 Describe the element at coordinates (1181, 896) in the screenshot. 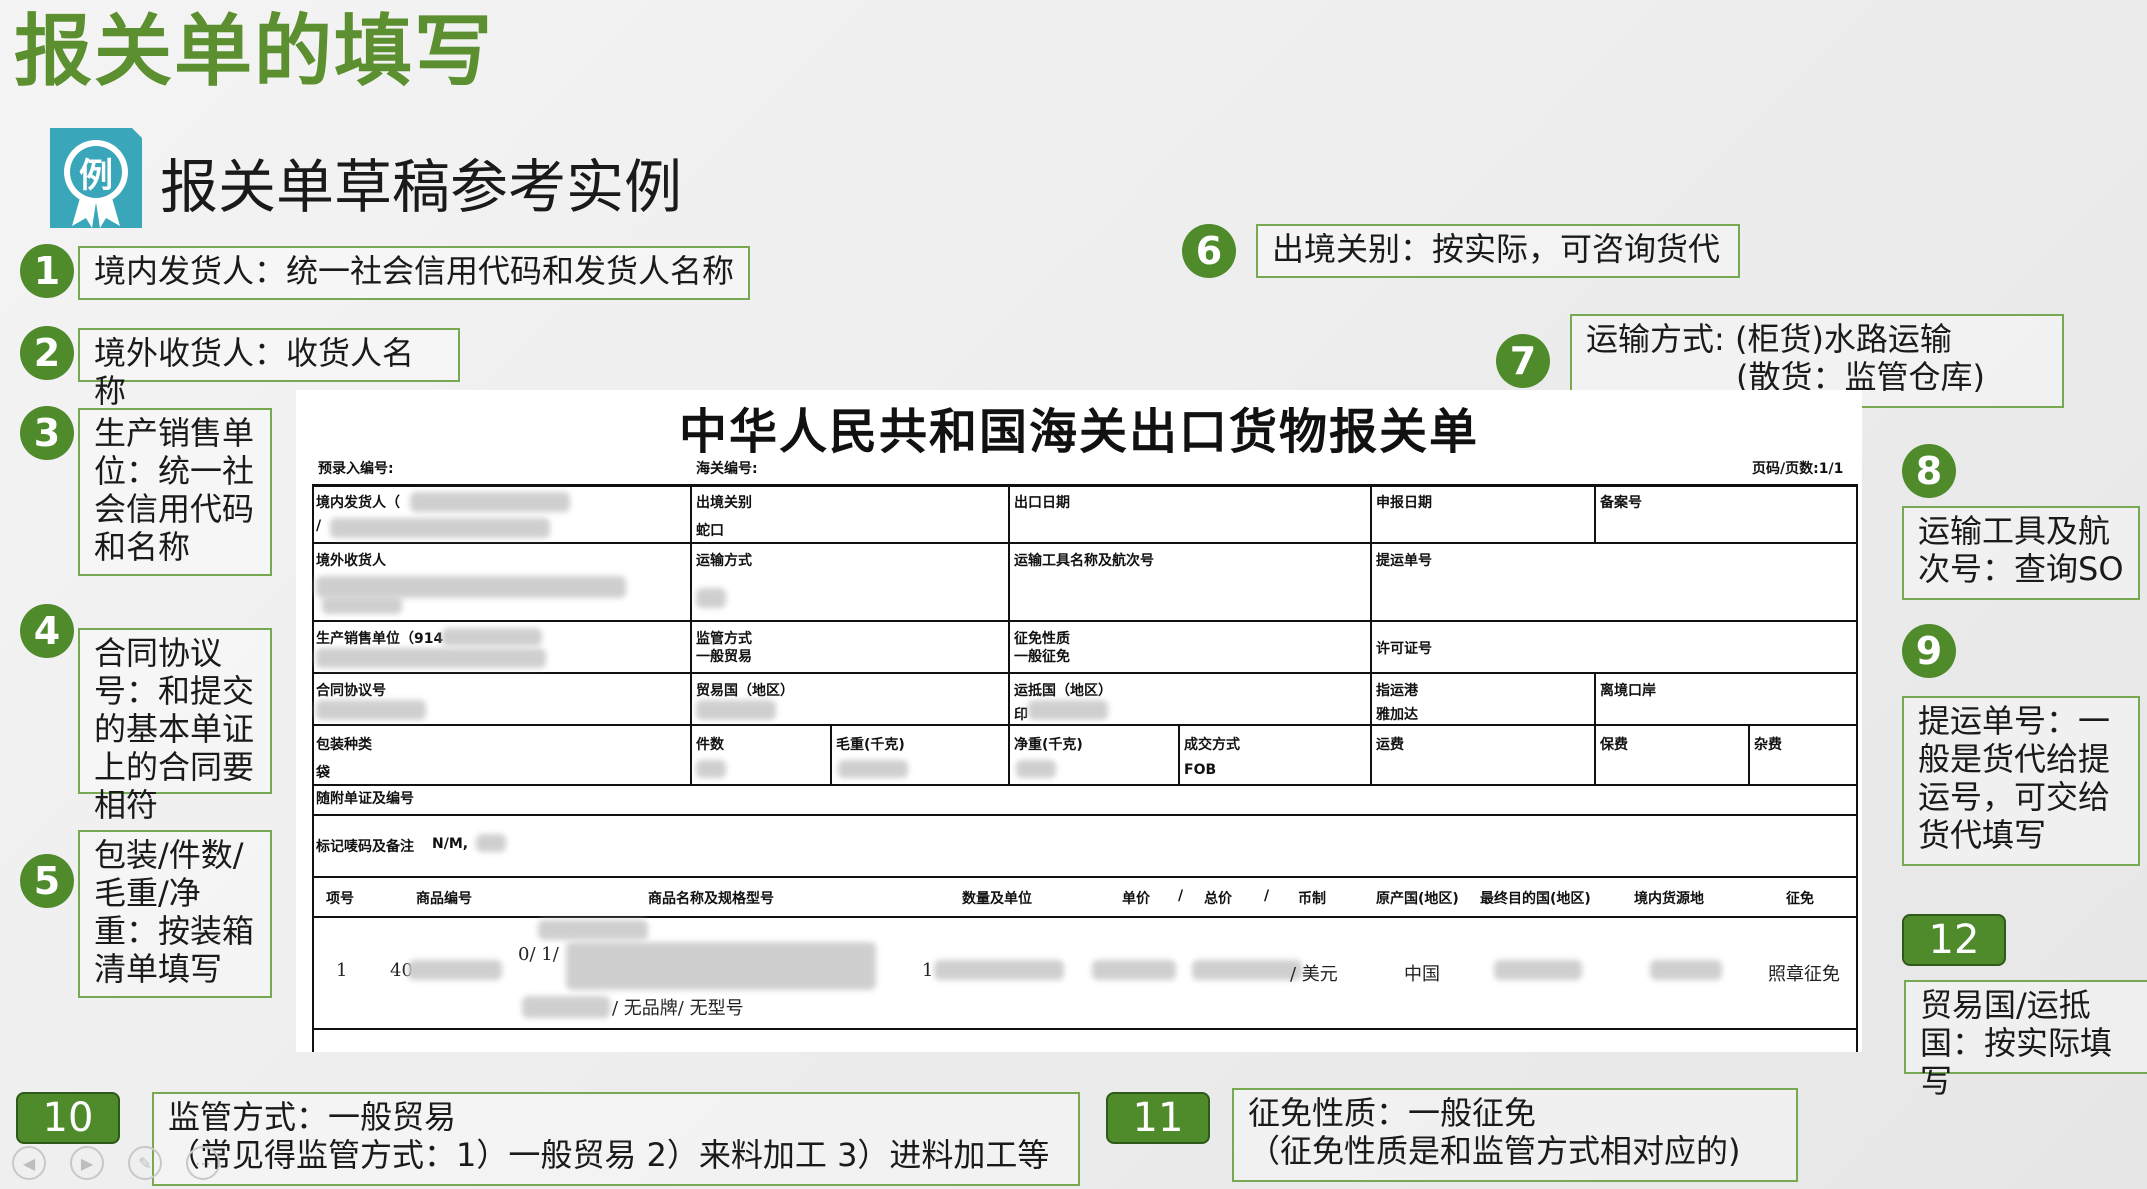

I see `goods-header-sep1: /` at that location.